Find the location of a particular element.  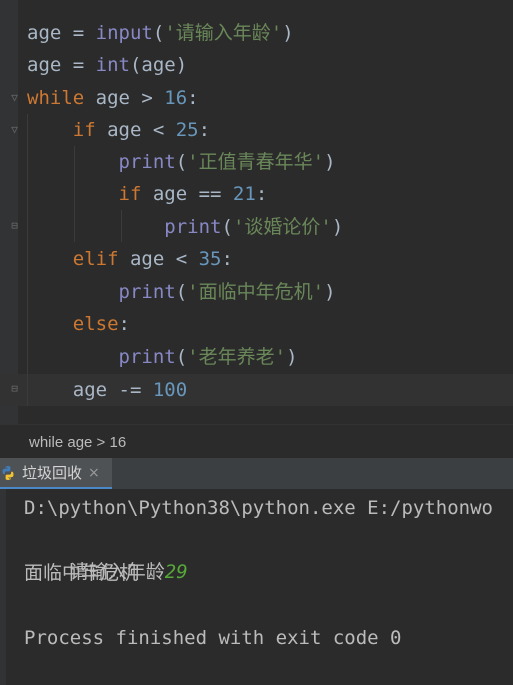

code-line: print('谈婚论价') is located at coordinates (185, 227).